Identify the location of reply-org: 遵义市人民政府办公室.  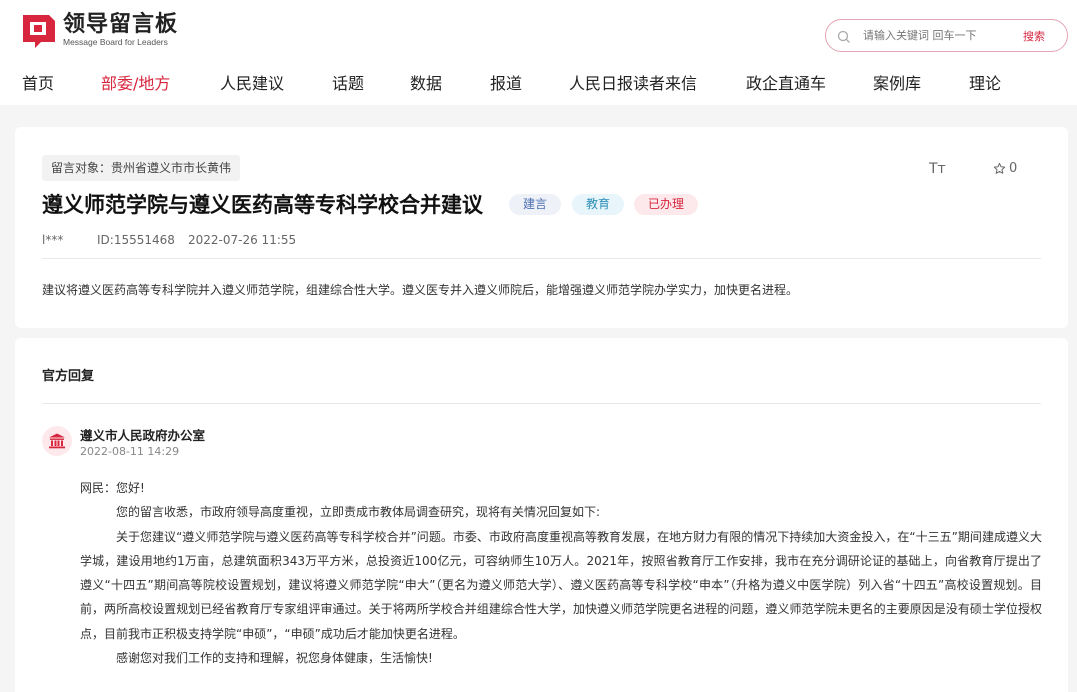
(143, 435).